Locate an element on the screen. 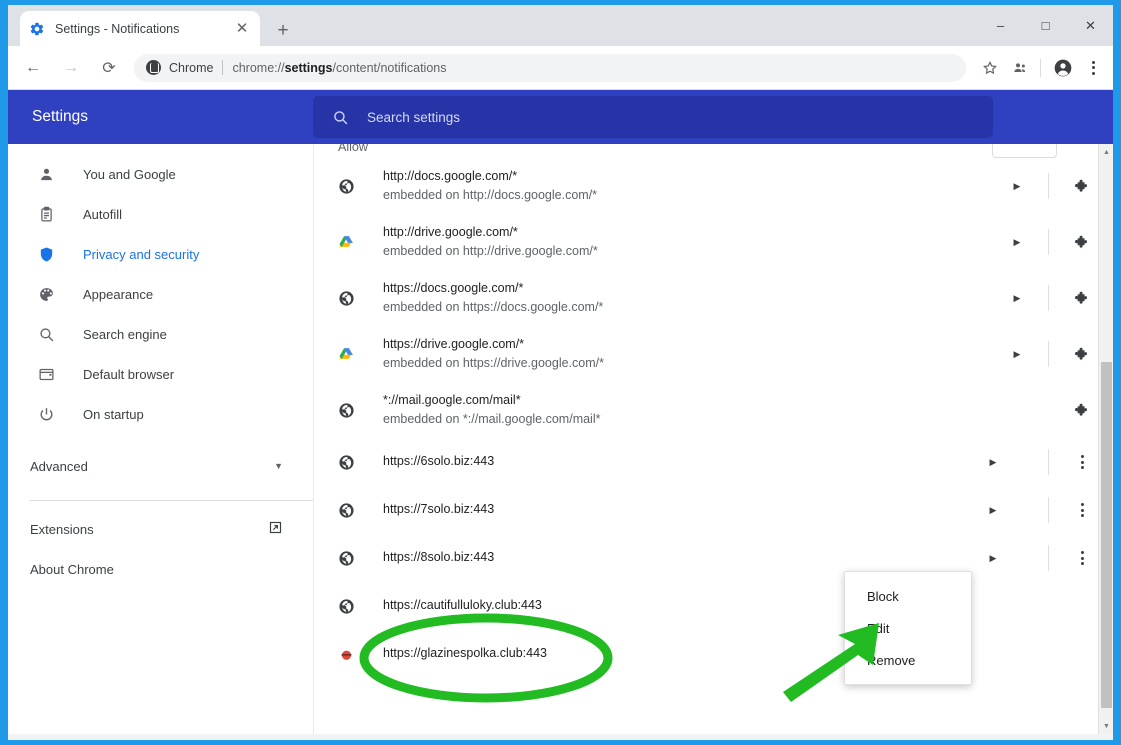 The height and width of the screenshot is (745, 1121). star-icon is located at coordinates (990, 68).